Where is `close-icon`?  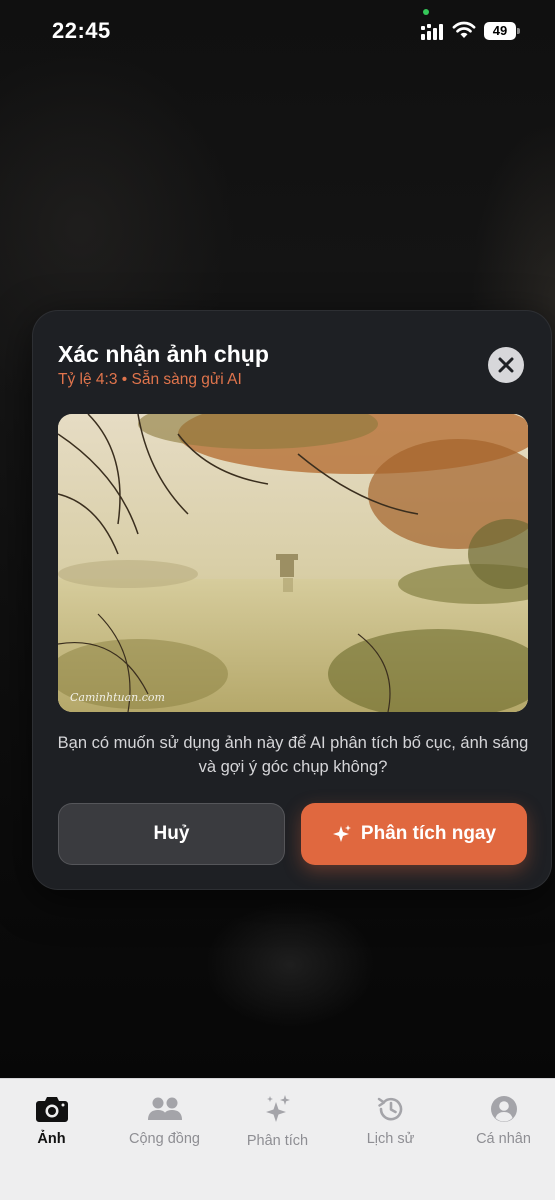
close-icon is located at coordinates (506, 365).